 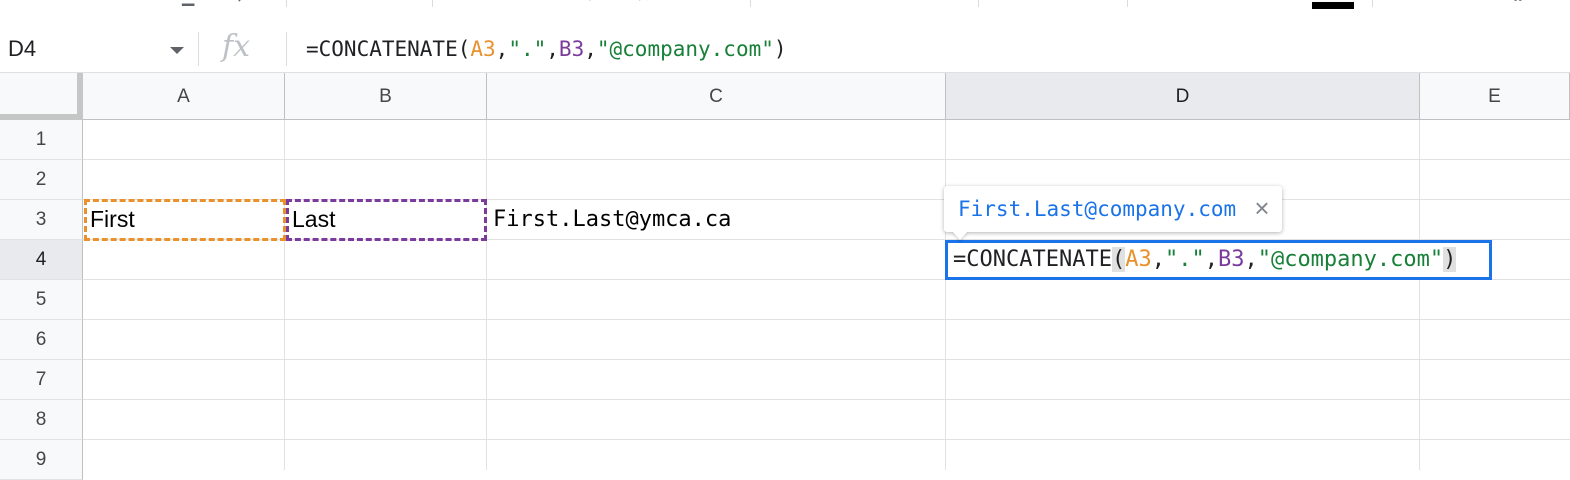 I want to click on name-box: D4, so click(x=97, y=49).